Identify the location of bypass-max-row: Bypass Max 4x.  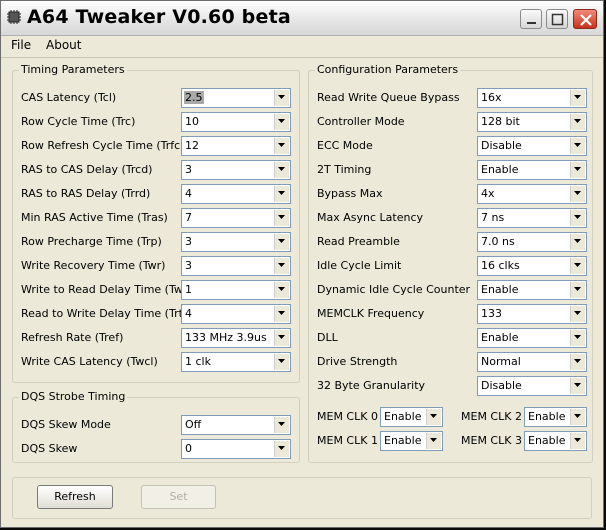
(301, 194).